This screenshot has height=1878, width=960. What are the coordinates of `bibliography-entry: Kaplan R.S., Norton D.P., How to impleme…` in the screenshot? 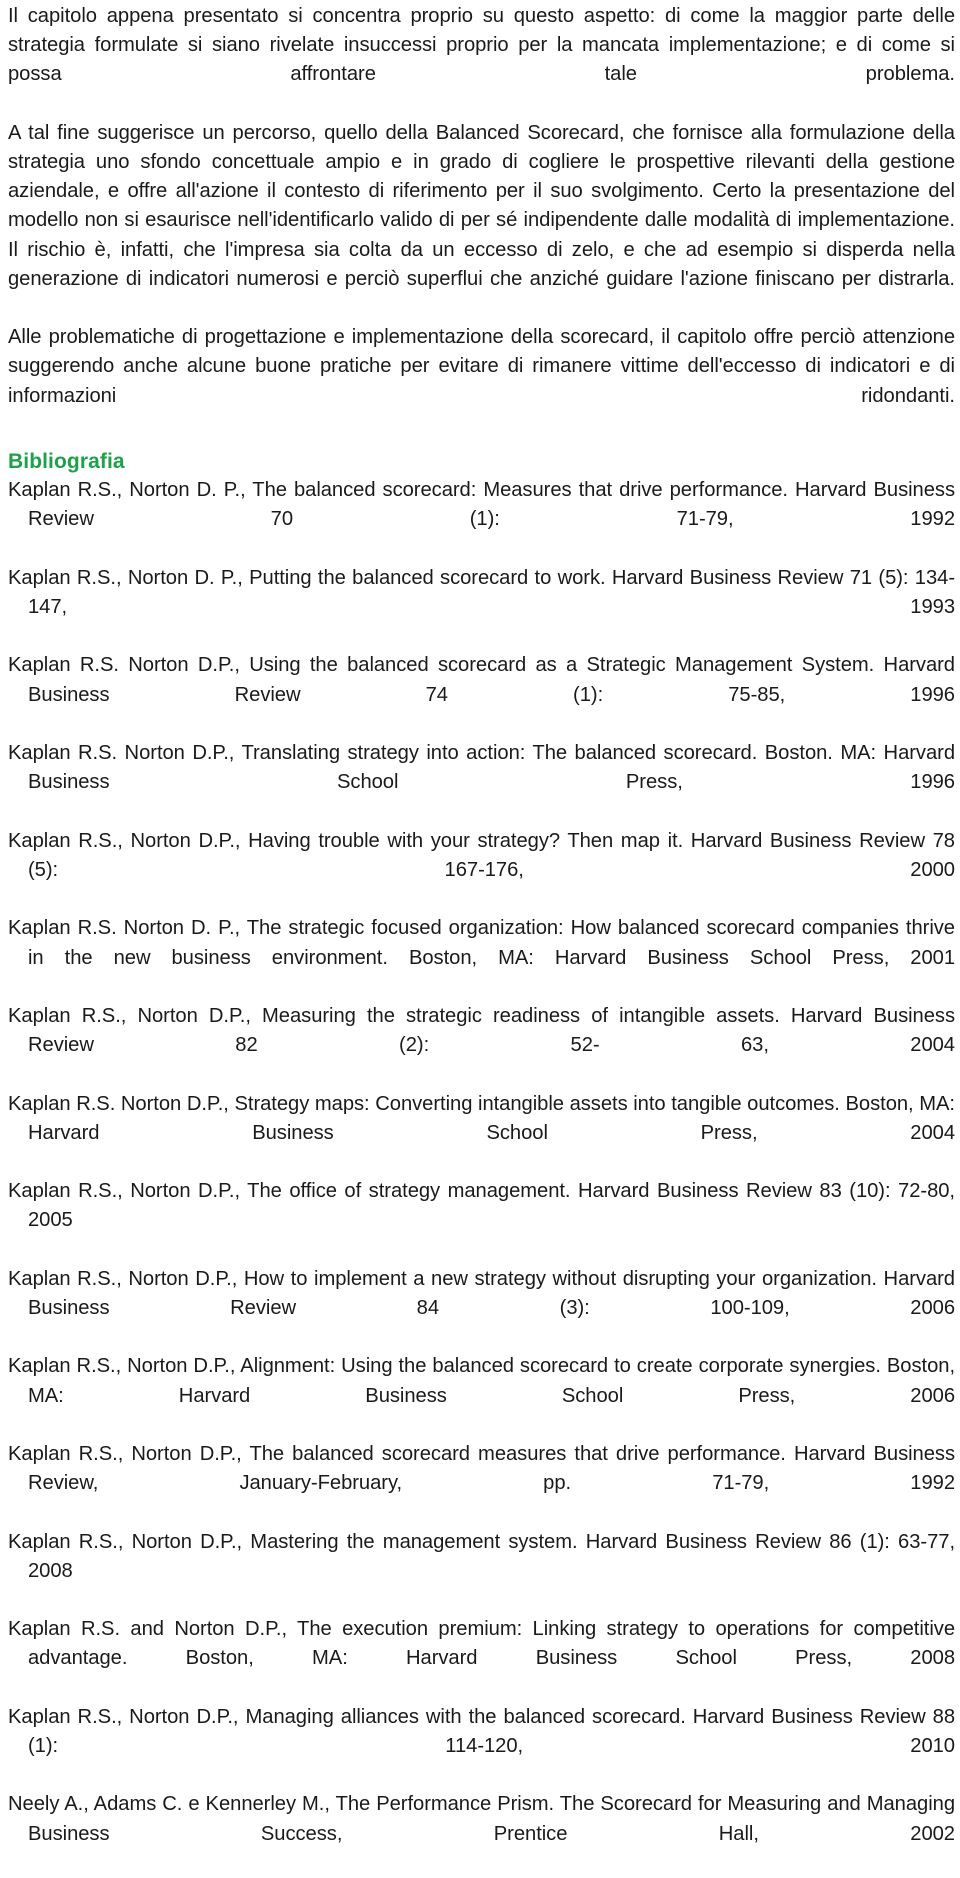 It's located at (481, 1293).